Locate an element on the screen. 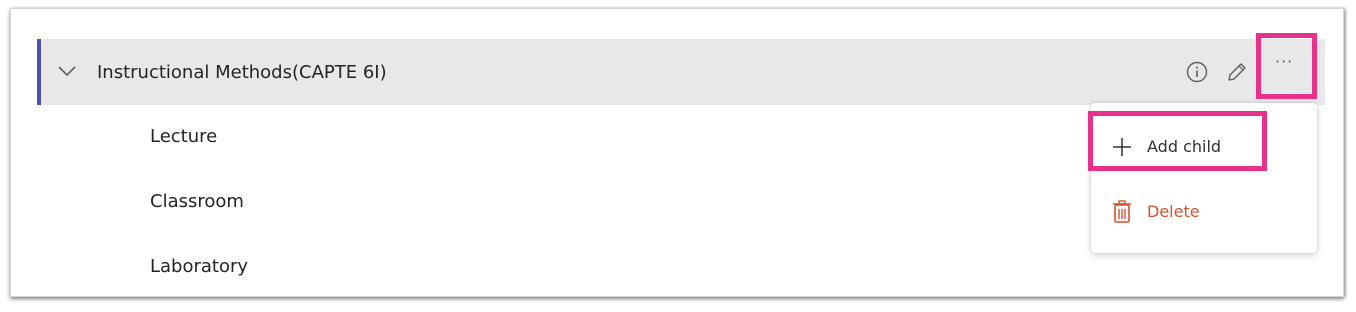  tree-node-title: Instructional Methods(CAPTE 6I) is located at coordinates (242, 72).